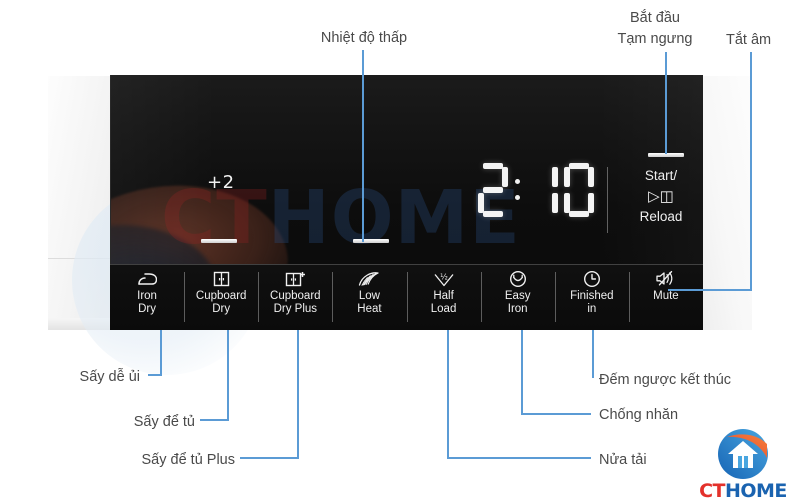 Image resolution: width=800 pixels, height=500 pixels. Describe the element at coordinates (518, 190) in the screenshot. I see `time-colon` at that location.